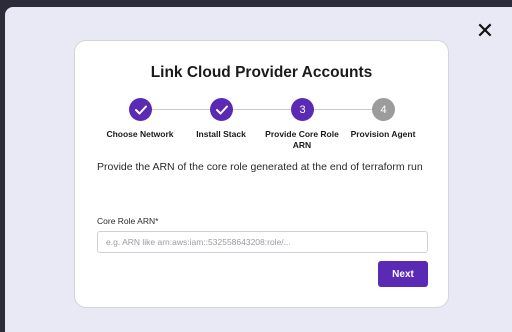 This screenshot has height=332, width=512. What do you see at coordinates (383, 134) in the screenshot?
I see `step-4-label: Provision Agent` at bounding box center [383, 134].